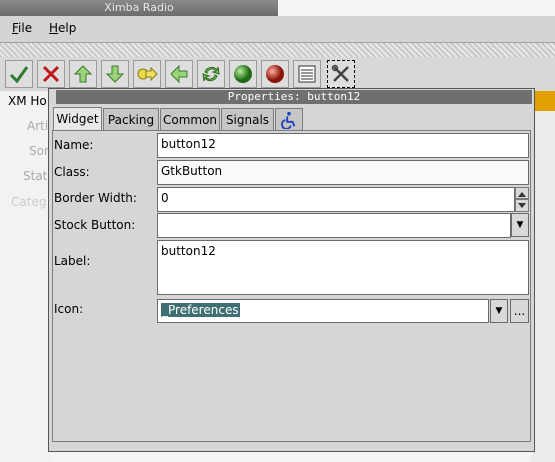 The image size is (555, 462). I want to click on tab-widget: Widget, so click(77, 119).